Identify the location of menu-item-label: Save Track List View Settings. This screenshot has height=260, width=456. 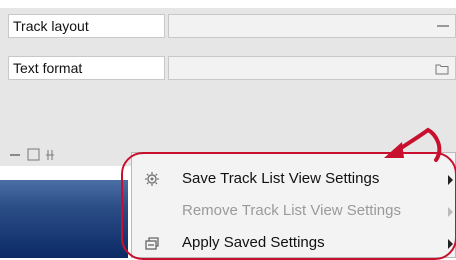
(281, 178).